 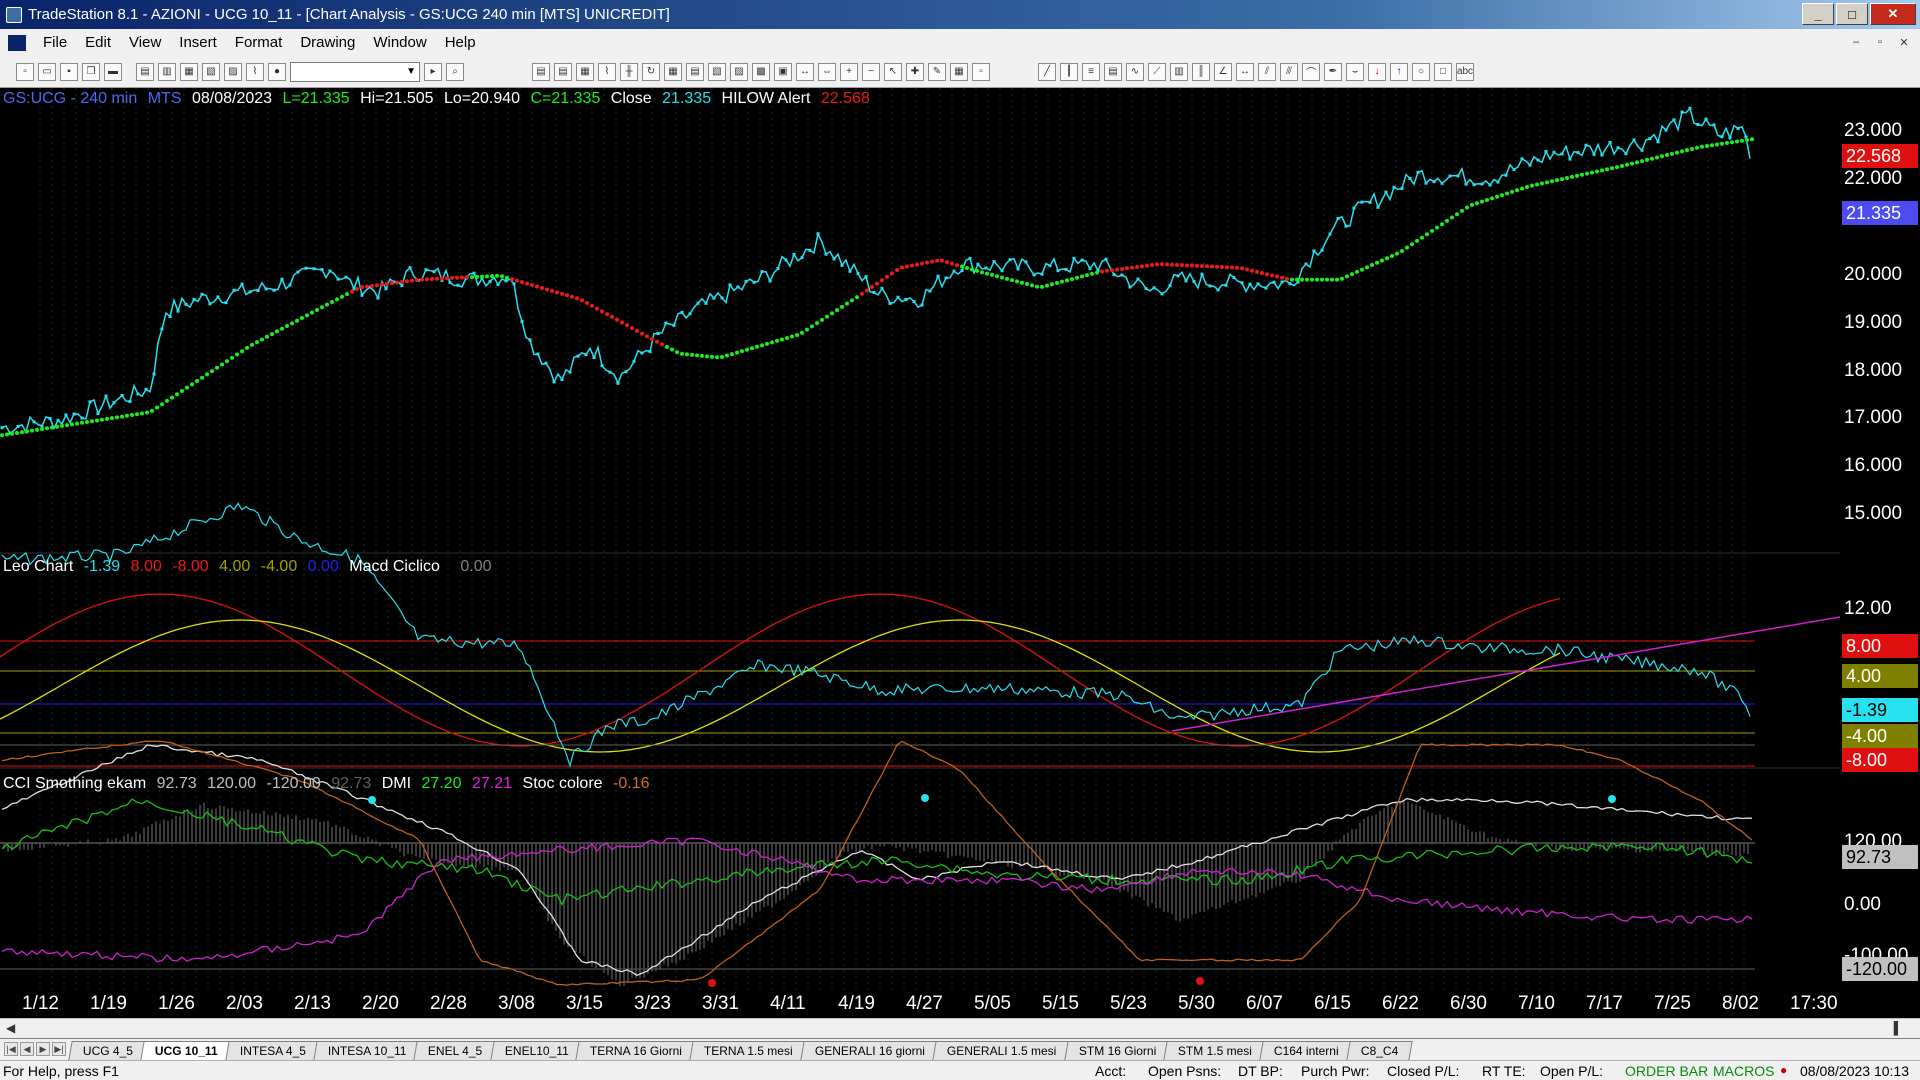 I want to click on data-window-icon: ▦, so click(x=959, y=71).